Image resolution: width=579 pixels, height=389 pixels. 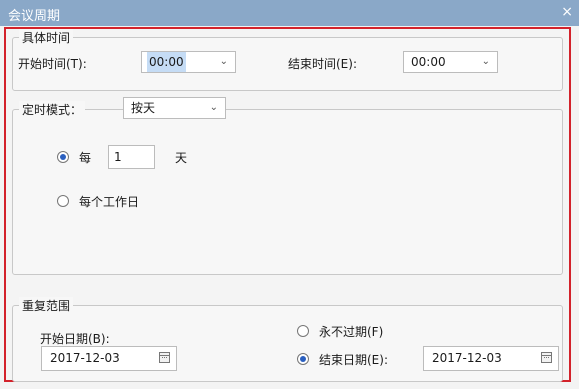 What do you see at coordinates (303, 359) in the screenshot?
I see `end-date-radio` at bounding box center [303, 359].